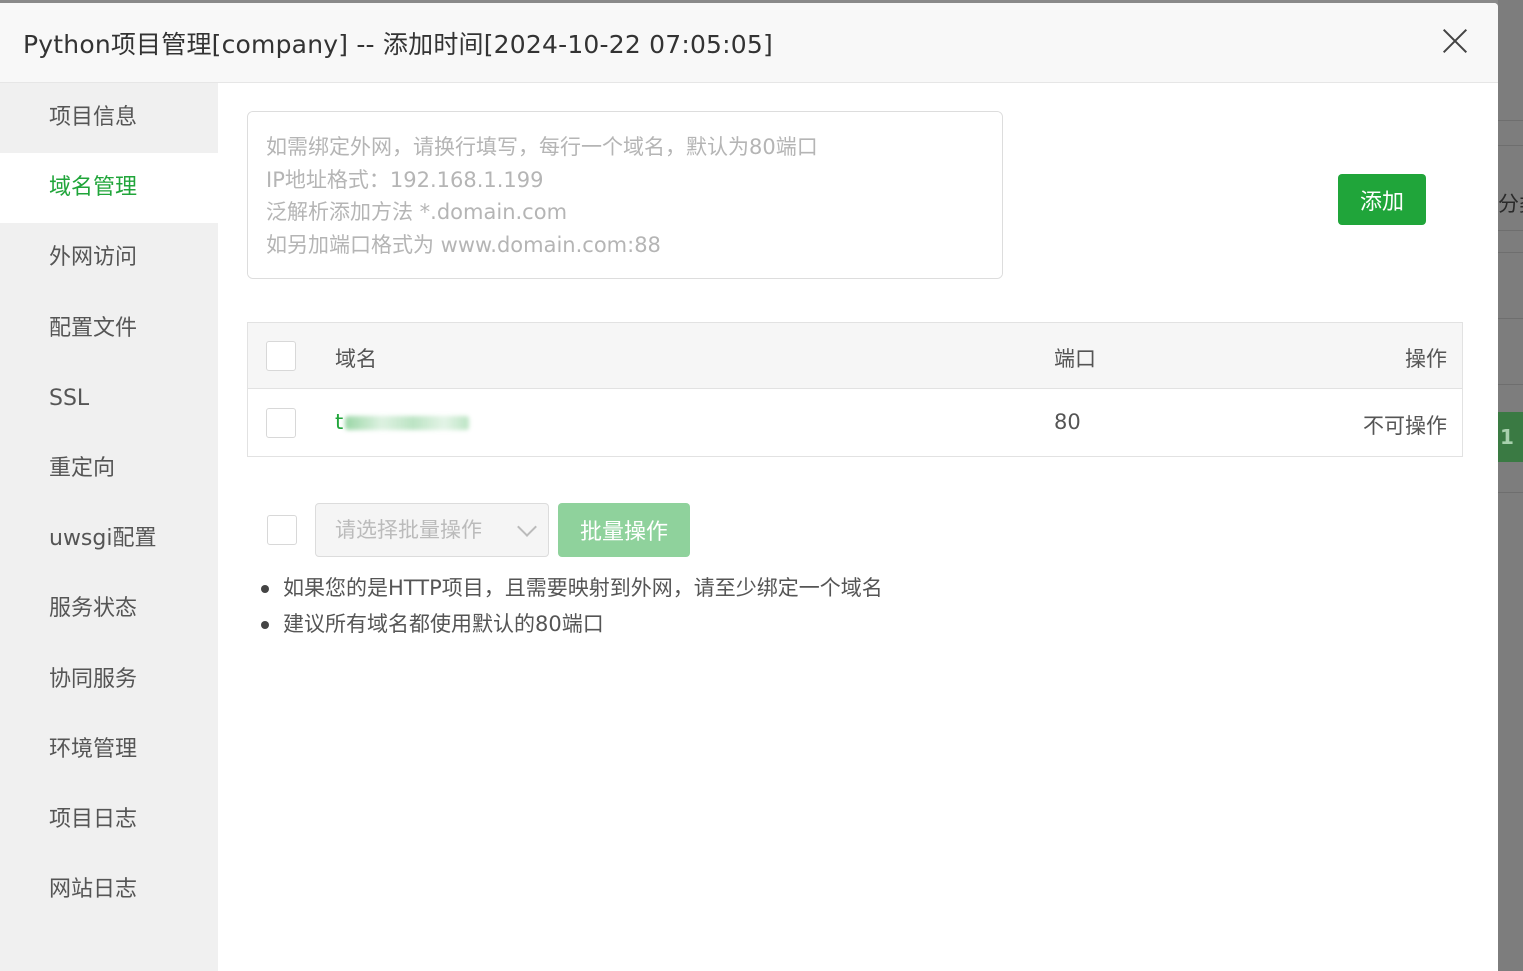  I want to click on domain-link: t, so click(402, 422).